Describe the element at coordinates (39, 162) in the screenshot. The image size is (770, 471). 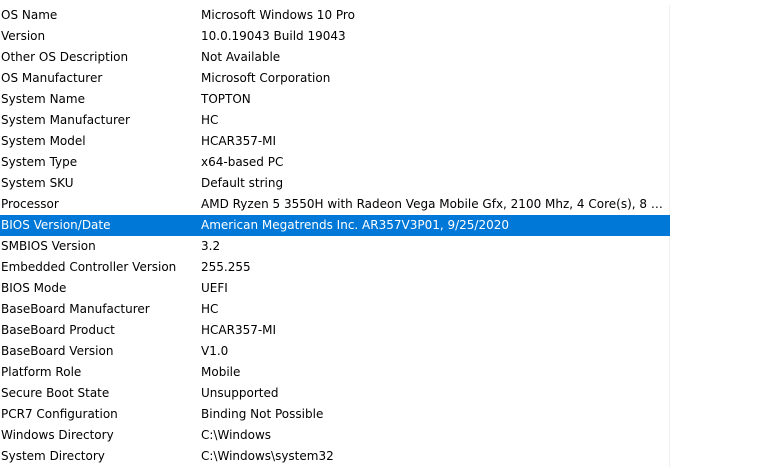
I see `item-label: System Type` at that location.